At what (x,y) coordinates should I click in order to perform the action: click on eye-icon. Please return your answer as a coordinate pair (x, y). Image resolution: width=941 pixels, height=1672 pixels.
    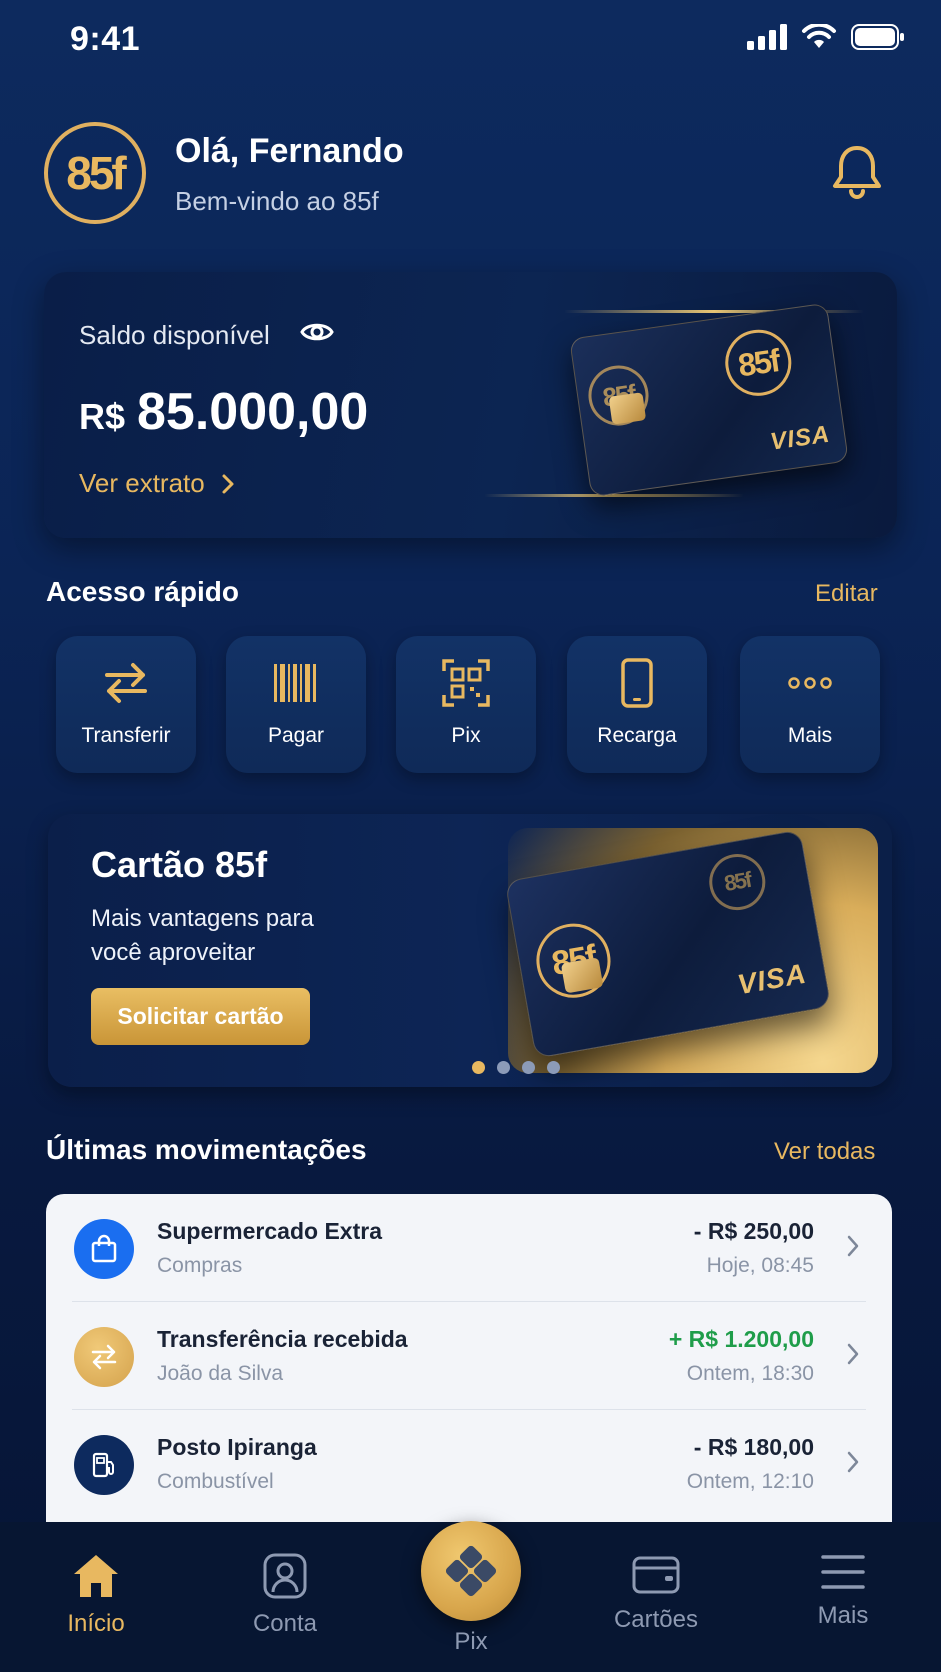
    Looking at the image, I should click on (317, 332).